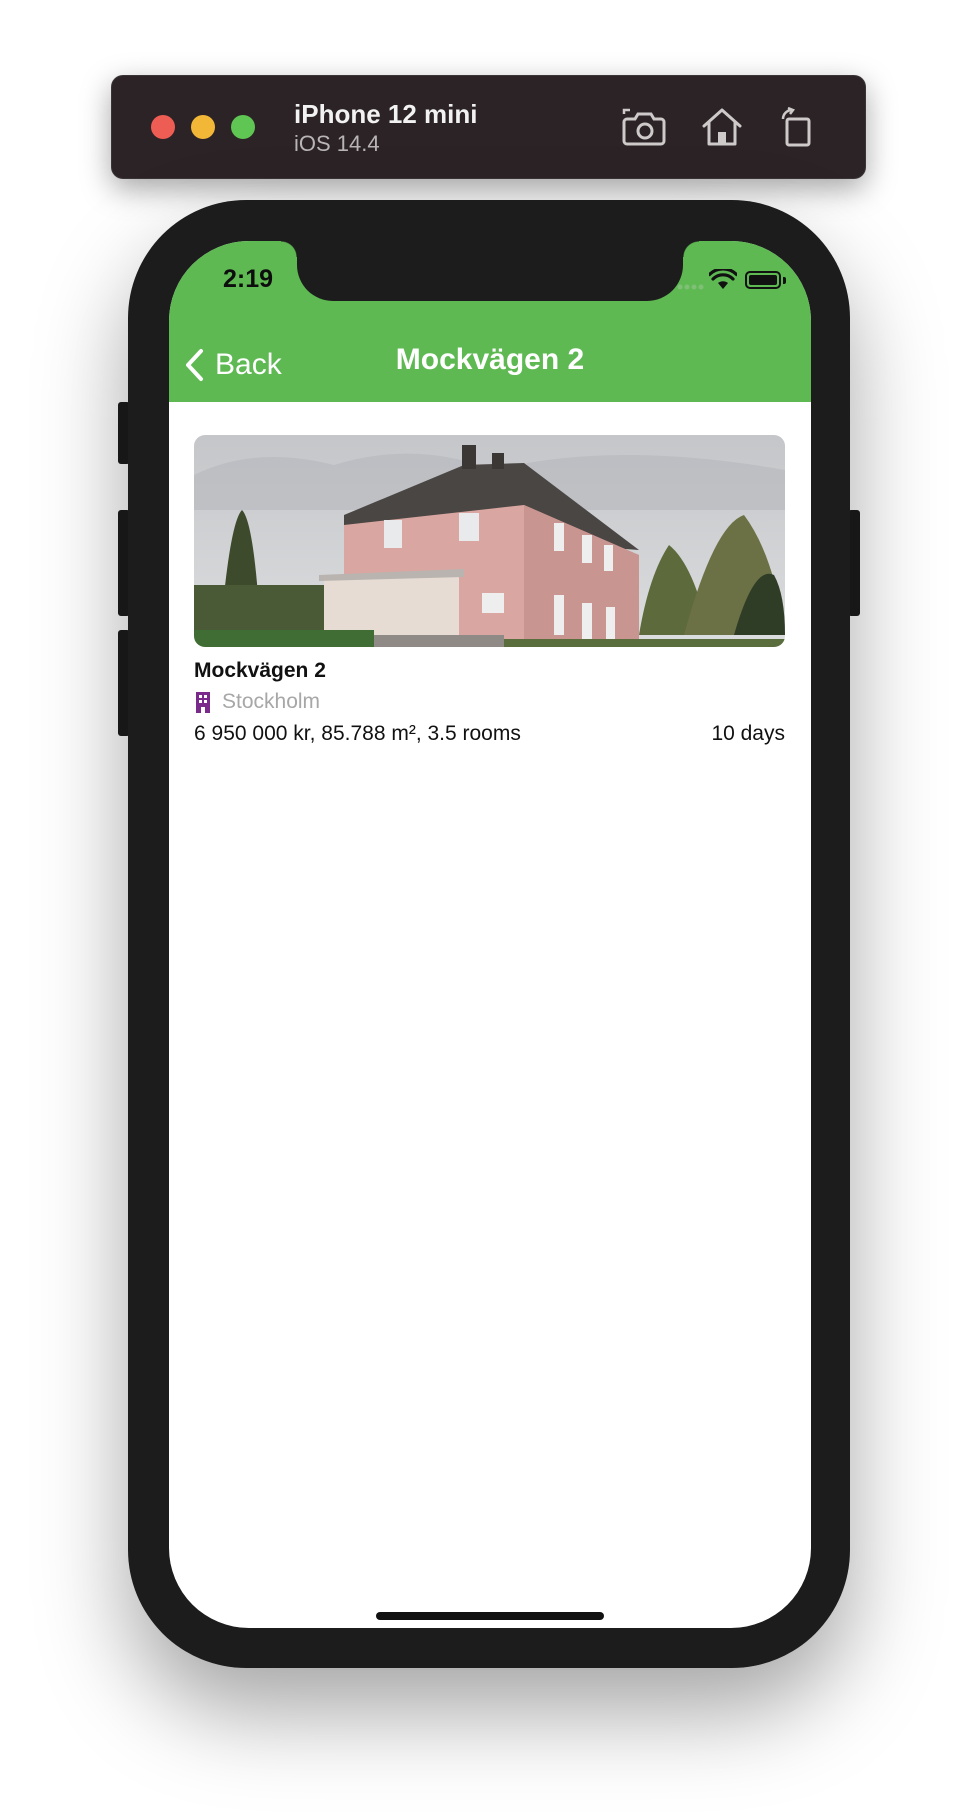  Describe the element at coordinates (490, 271) in the screenshot. I see `device-notch` at that location.